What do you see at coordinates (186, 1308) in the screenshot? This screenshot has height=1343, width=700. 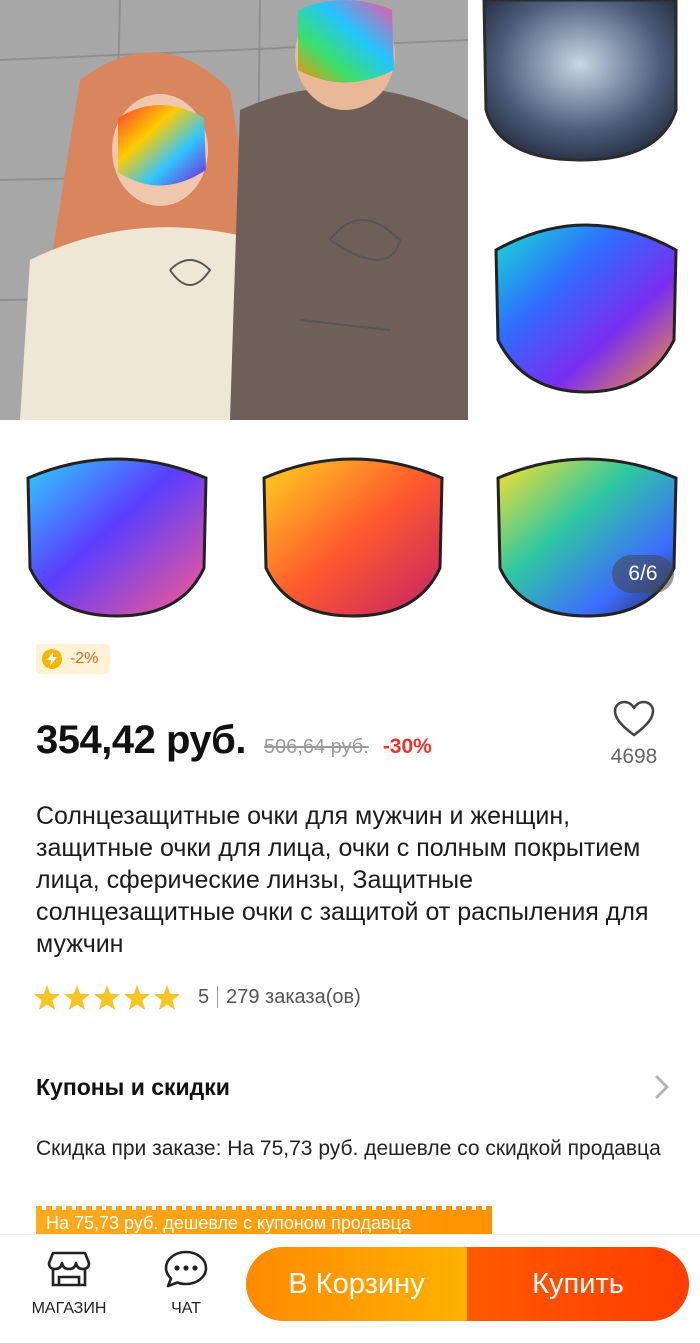 I see `chat-label: ЧАТ` at bounding box center [186, 1308].